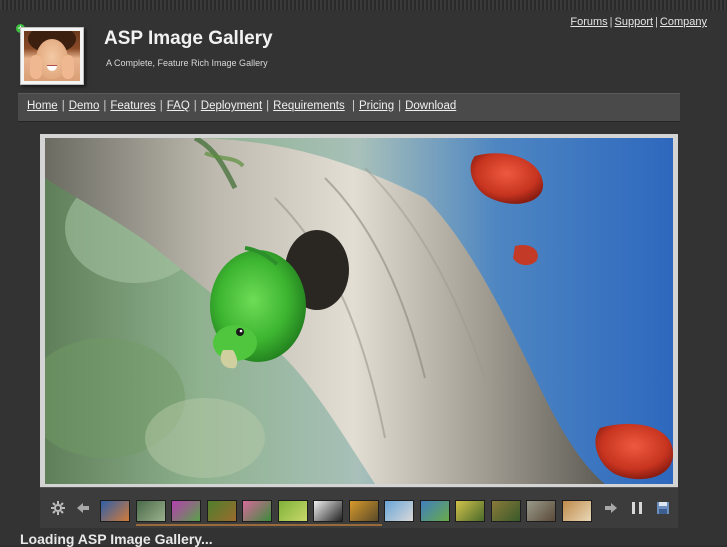 The image size is (727, 547). Describe the element at coordinates (470, 511) in the screenshot. I see `thumbnail-butterfly-yellow` at that location.